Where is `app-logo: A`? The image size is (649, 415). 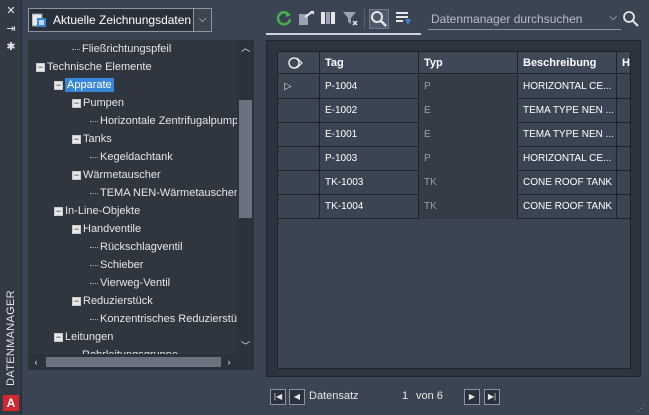 app-logo: A is located at coordinates (11, 403).